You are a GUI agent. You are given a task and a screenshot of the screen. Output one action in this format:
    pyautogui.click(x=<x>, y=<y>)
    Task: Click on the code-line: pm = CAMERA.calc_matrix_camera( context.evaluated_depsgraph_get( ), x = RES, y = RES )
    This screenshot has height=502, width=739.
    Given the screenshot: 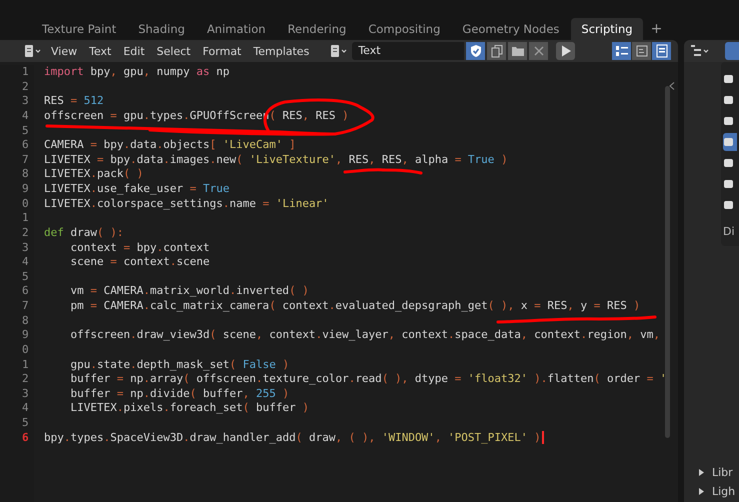 What is the action you would take?
    pyautogui.click(x=354, y=306)
    